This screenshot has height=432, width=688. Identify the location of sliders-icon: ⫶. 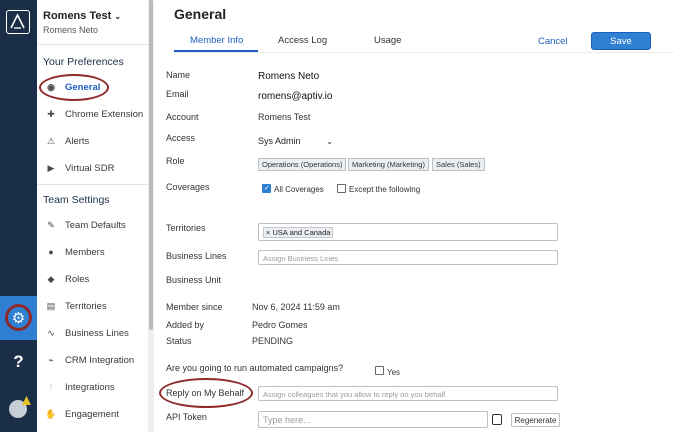
(51, 386).